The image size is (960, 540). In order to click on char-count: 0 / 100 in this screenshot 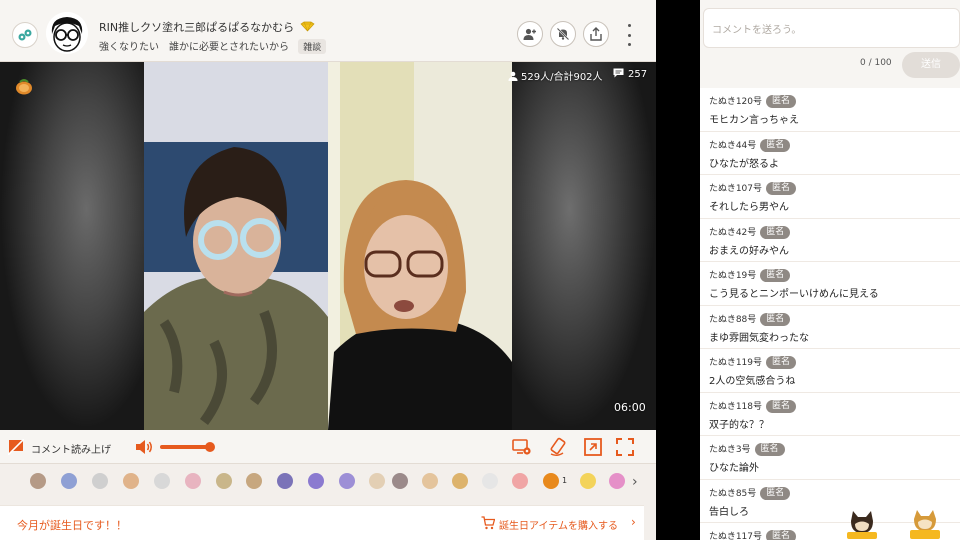, I will do `click(876, 63)`.